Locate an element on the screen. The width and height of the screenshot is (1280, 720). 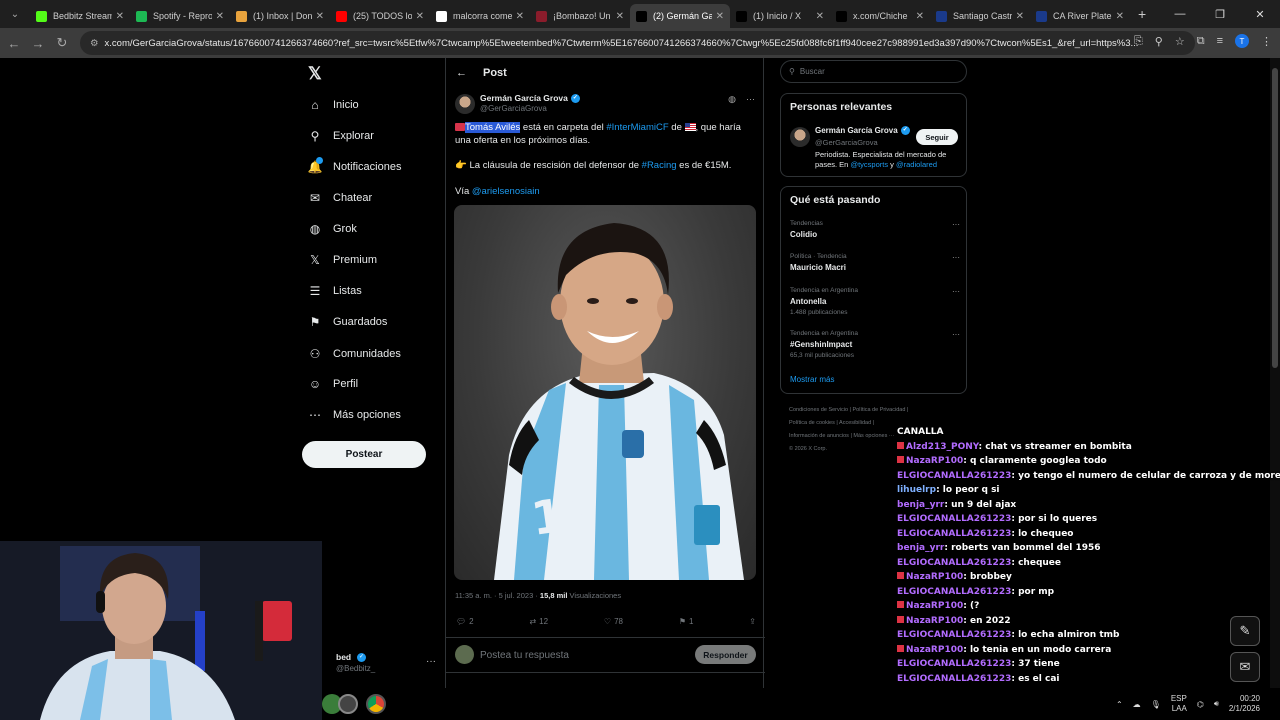
browser-tab: (1) Inicio / X ✕ is located at coordinates (780, 16).